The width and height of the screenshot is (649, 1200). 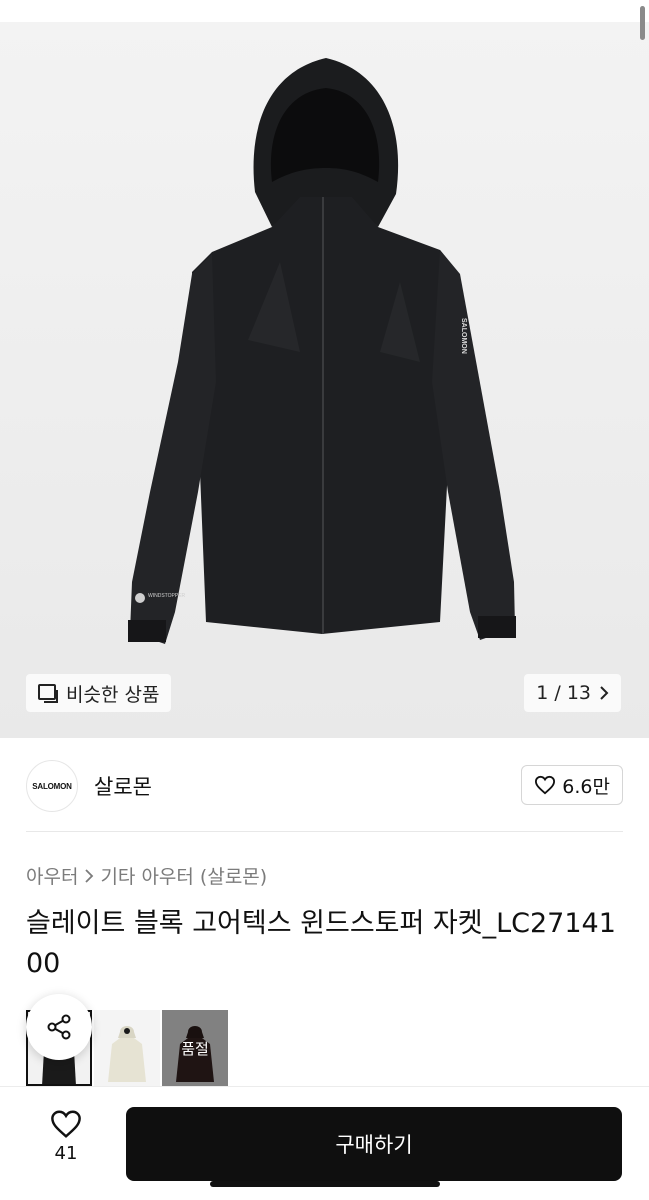 I want to click on thumbnail-image, so click(x=127, y=1048).